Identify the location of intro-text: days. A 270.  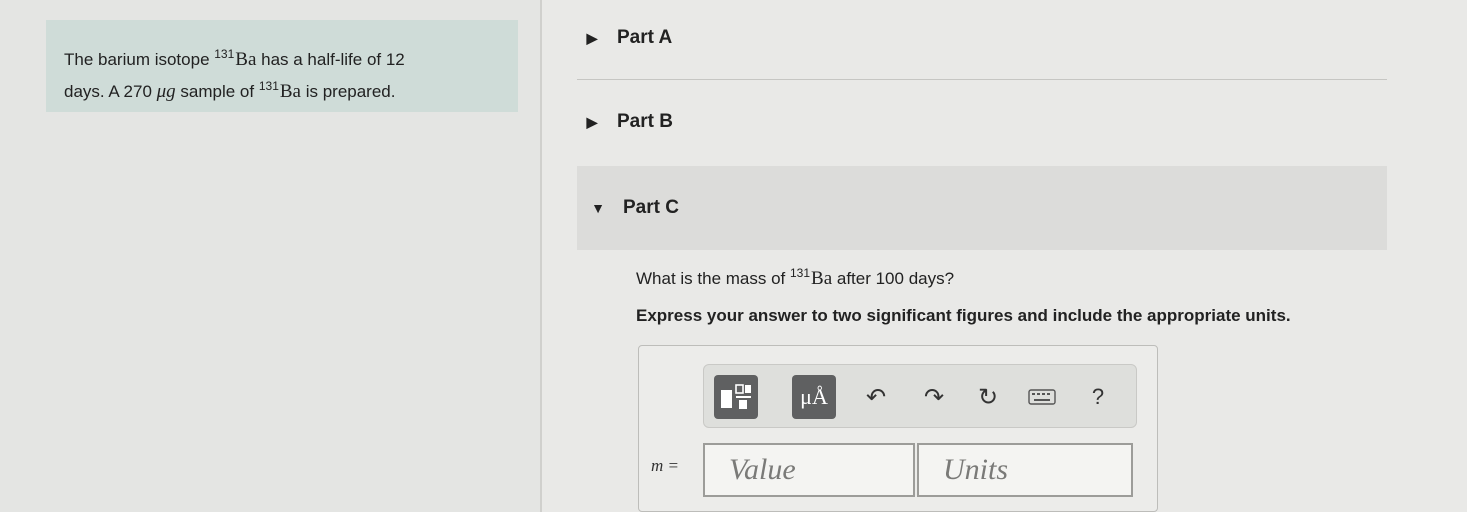
(110, 91).